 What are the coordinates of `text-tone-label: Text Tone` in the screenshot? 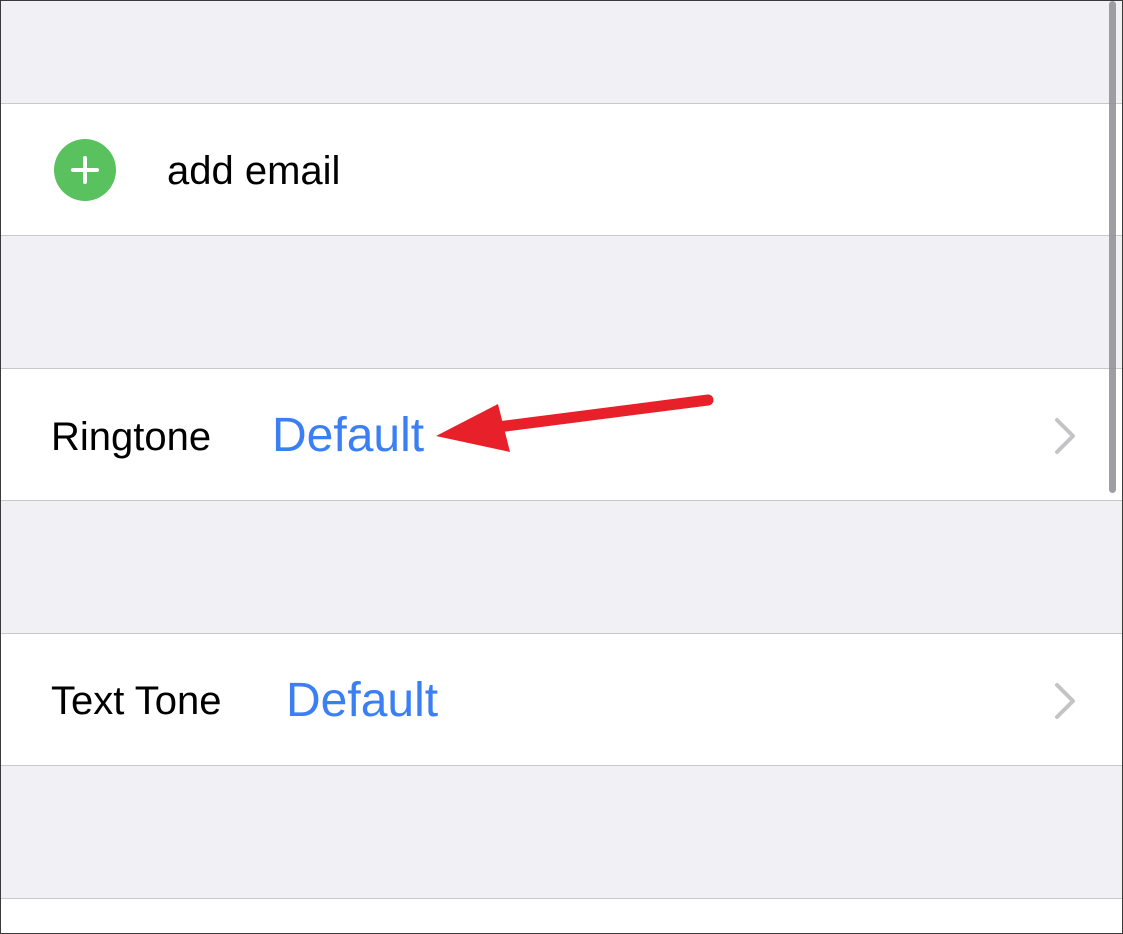 It's located at (136, 701).